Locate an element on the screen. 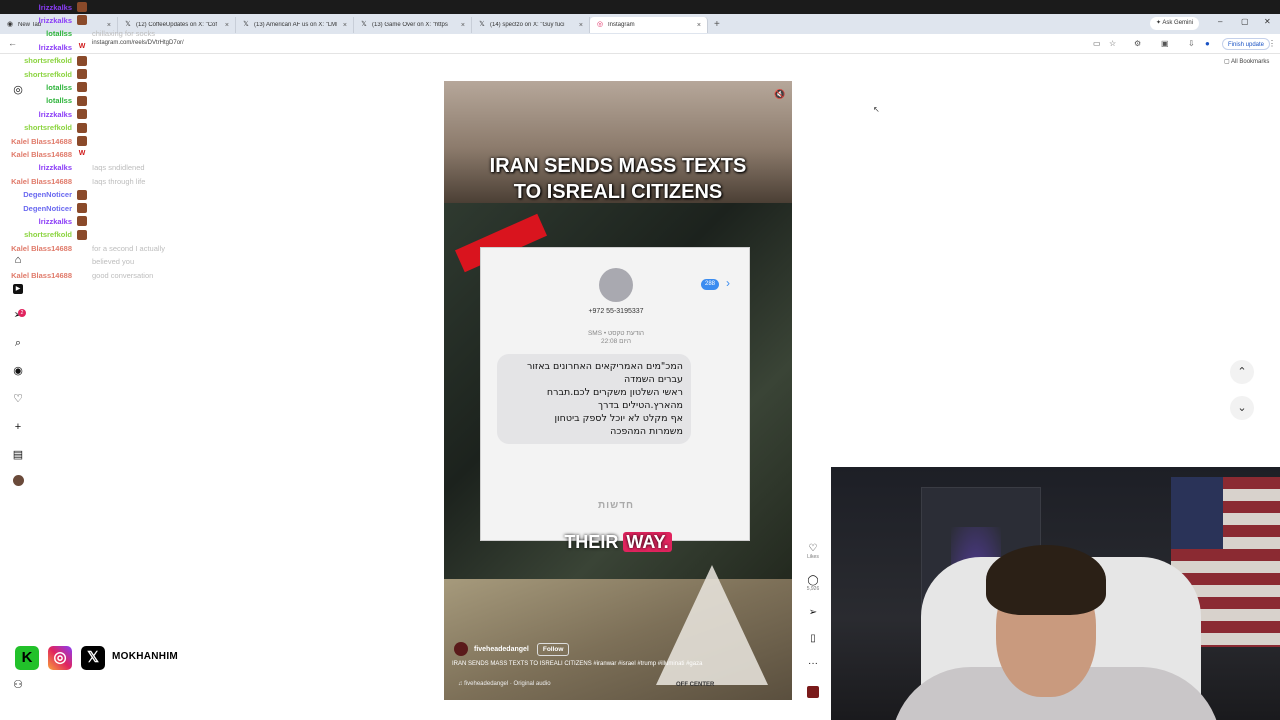  chat-message: believed you is located at coordinates (113, 262).